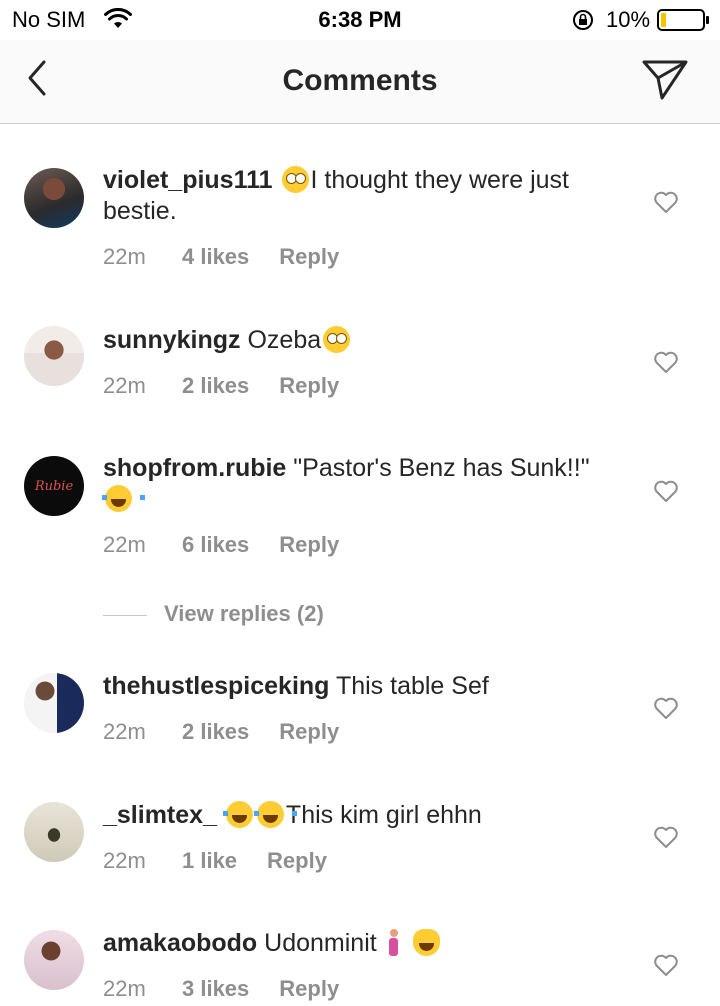  I want to click on paper-plane-icon, so click(665, 79).